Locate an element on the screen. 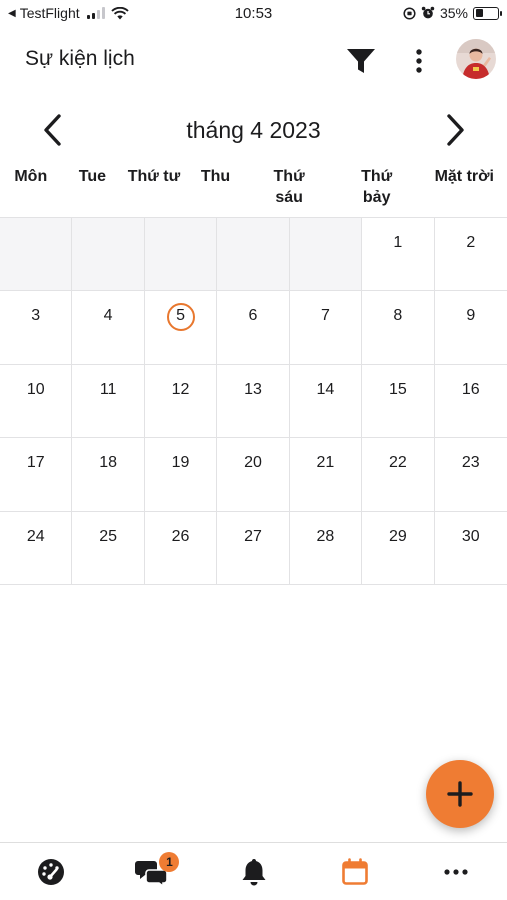 This screenshot has height=900, width=507. bell-icon is located at coordinates (254, 872).